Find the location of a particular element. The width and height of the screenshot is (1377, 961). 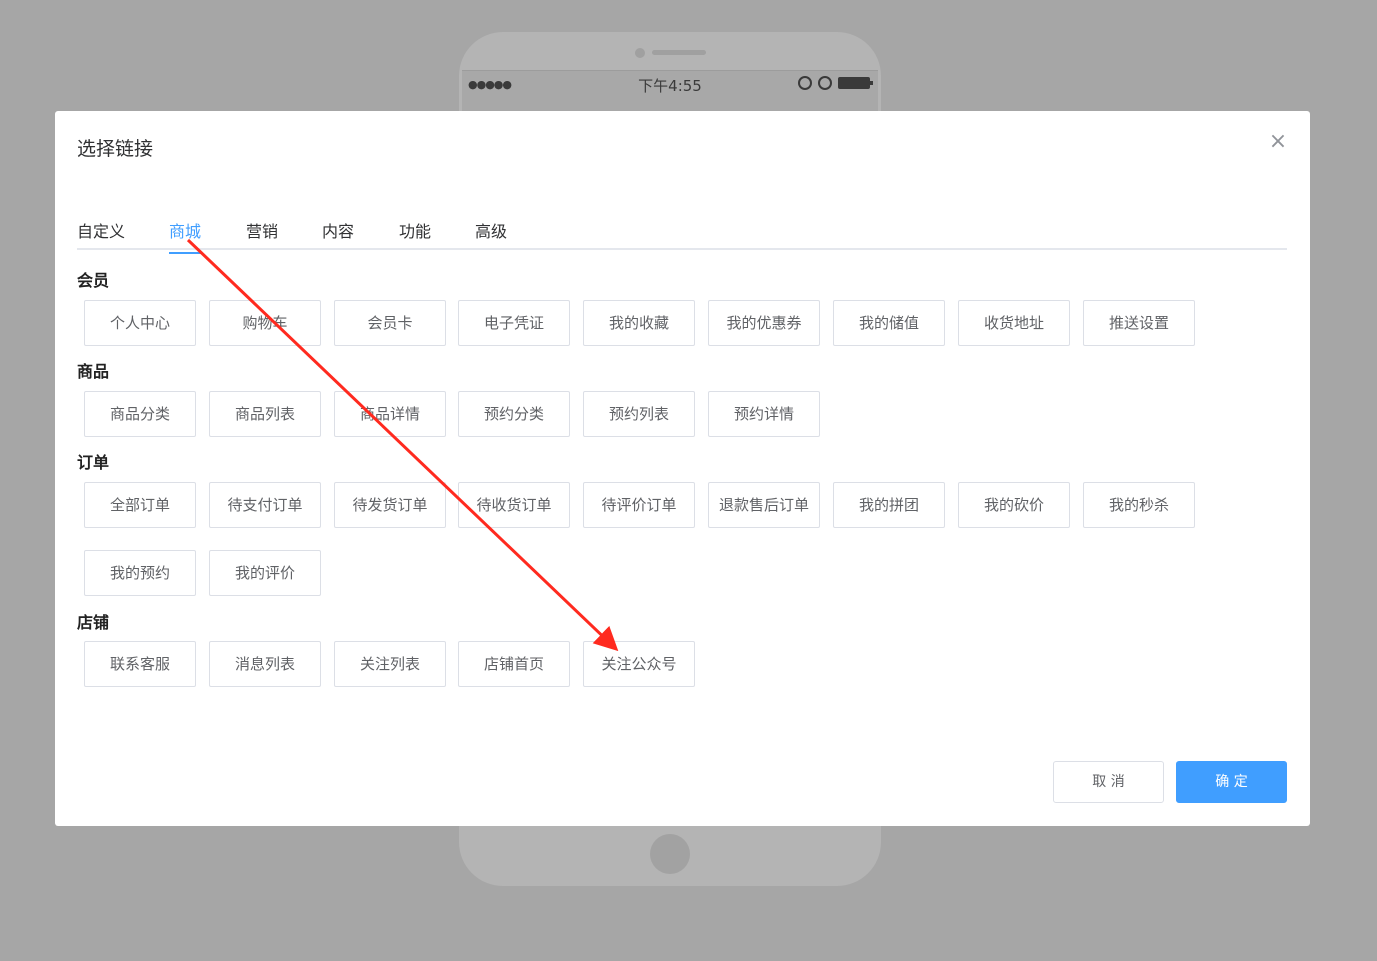

section-title-orders: 订单 is located at coordinates (93, 462).